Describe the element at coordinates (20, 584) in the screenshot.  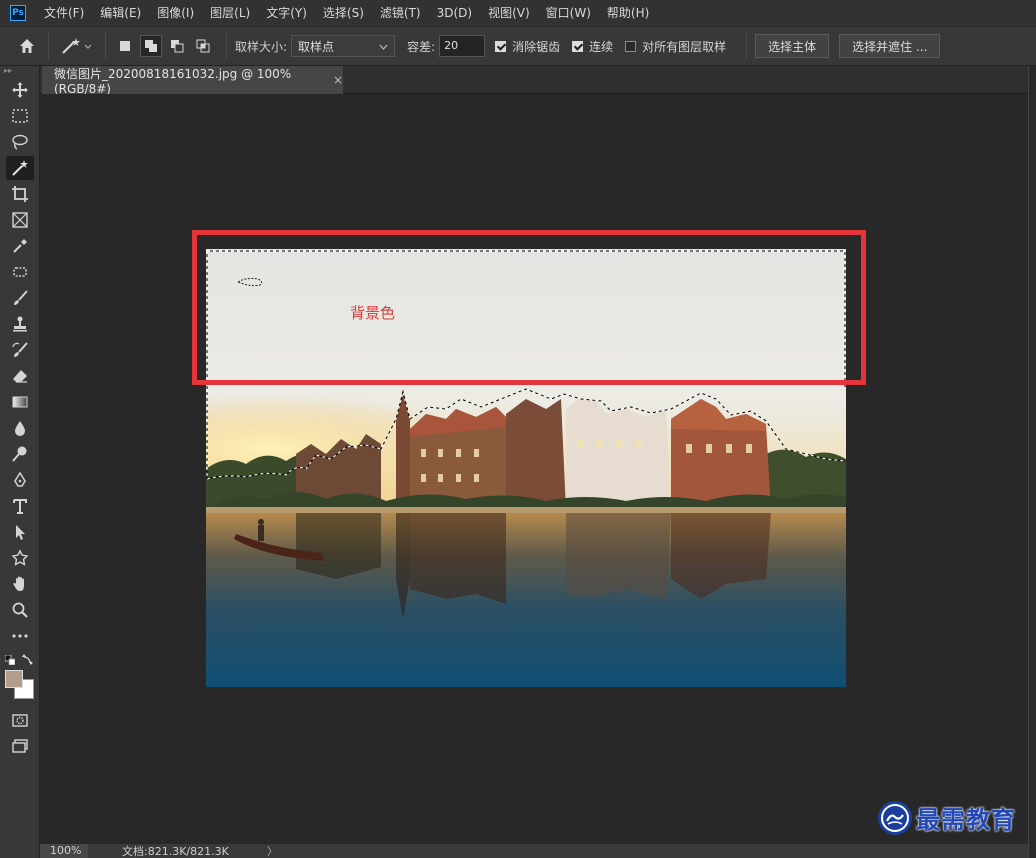
I see `hand-icon` at that location.